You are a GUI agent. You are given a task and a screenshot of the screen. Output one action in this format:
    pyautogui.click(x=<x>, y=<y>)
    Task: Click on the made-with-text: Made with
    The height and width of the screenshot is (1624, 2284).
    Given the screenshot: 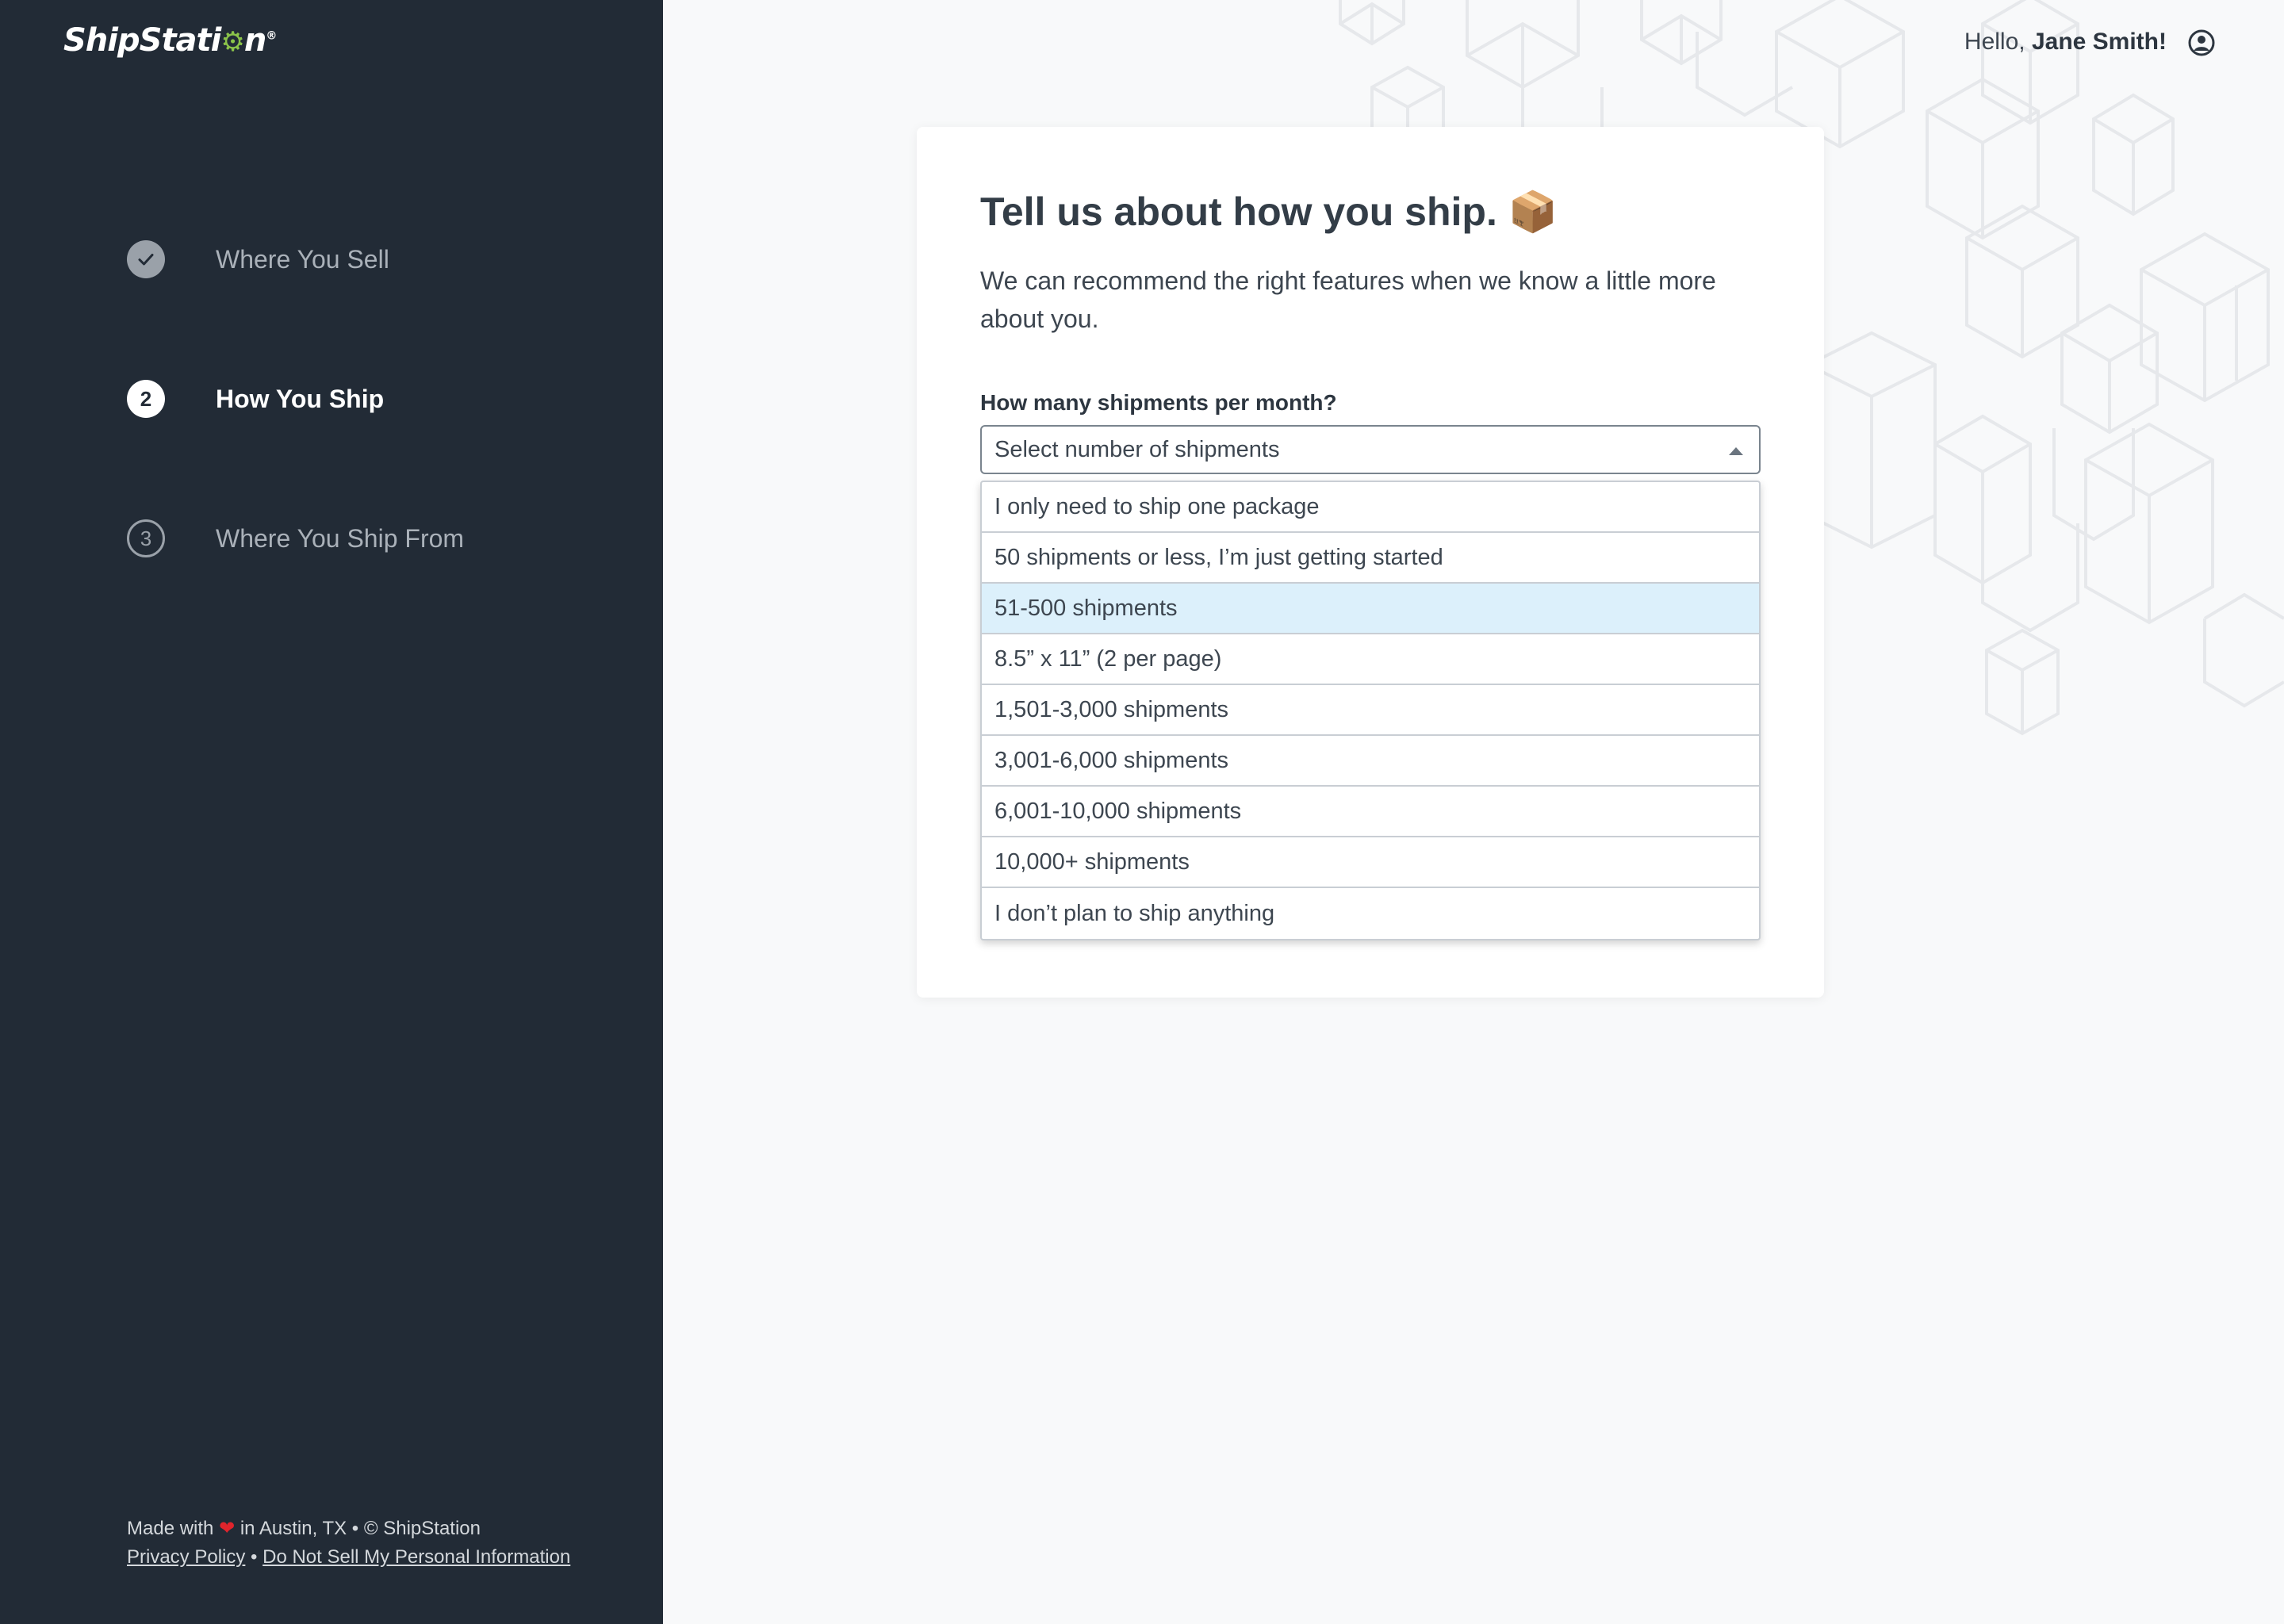 What is the action you would take?
    pyautogui.click(x=170, y=1528)
    